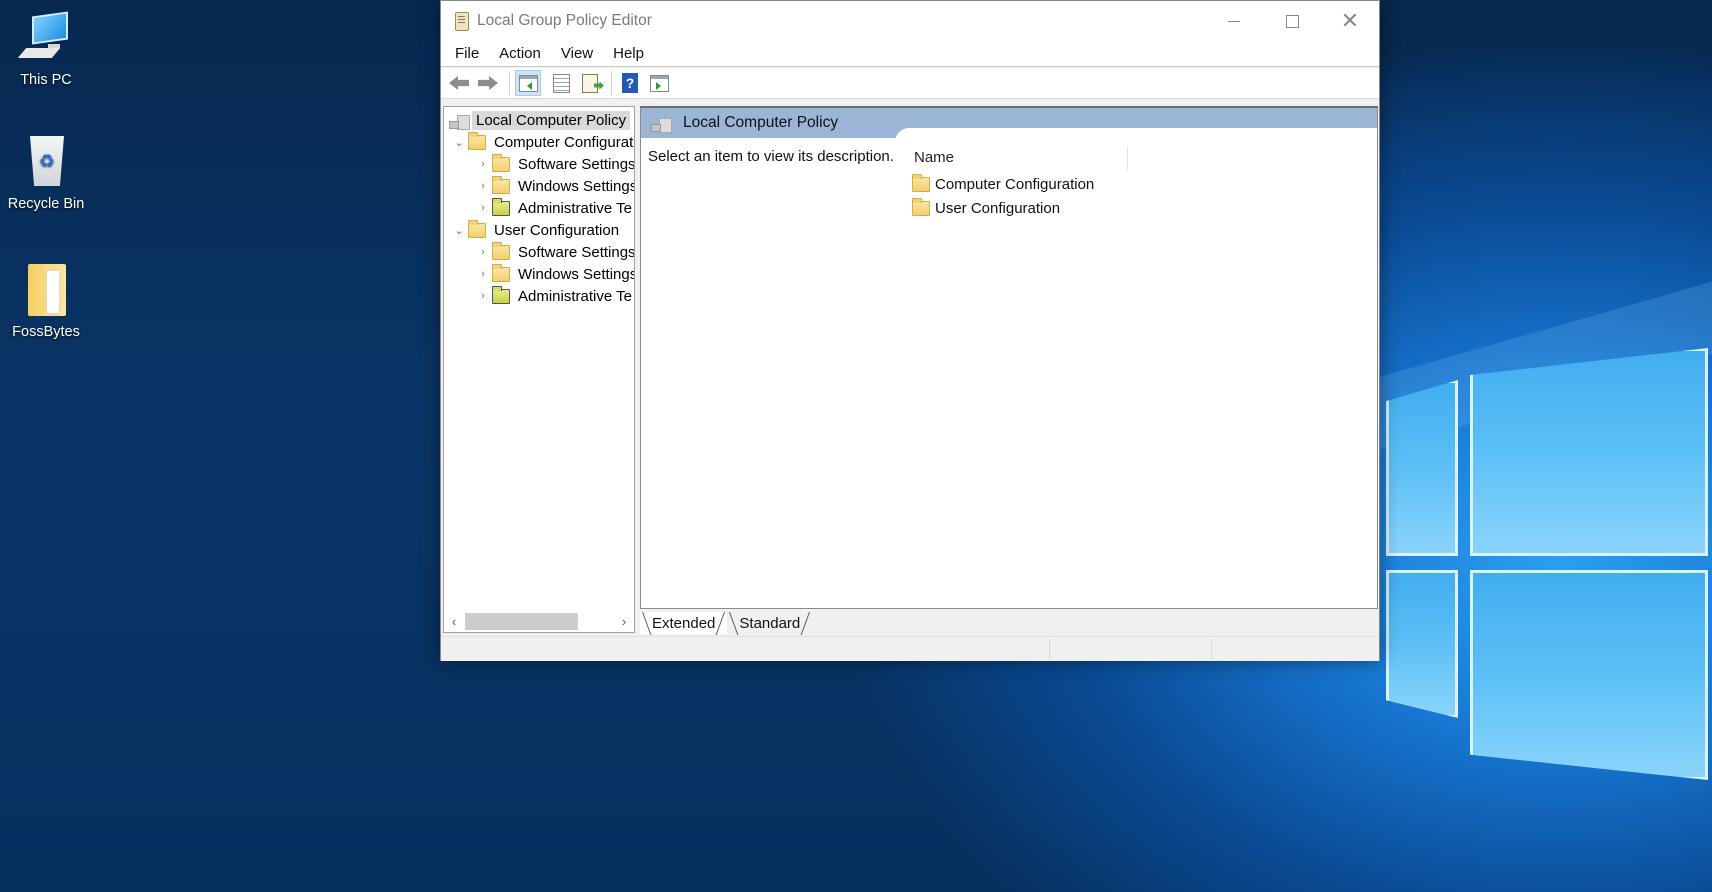 This screenshot has height=892, width=1712. What do you see at coordinates (1127, 158) in the screenshot?
I see `column-divider` at bounding box center [1127, 158].